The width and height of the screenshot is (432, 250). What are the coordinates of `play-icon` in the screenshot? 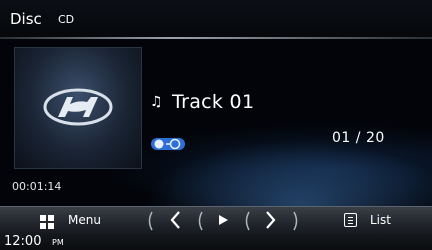 It's located at (223, 222).